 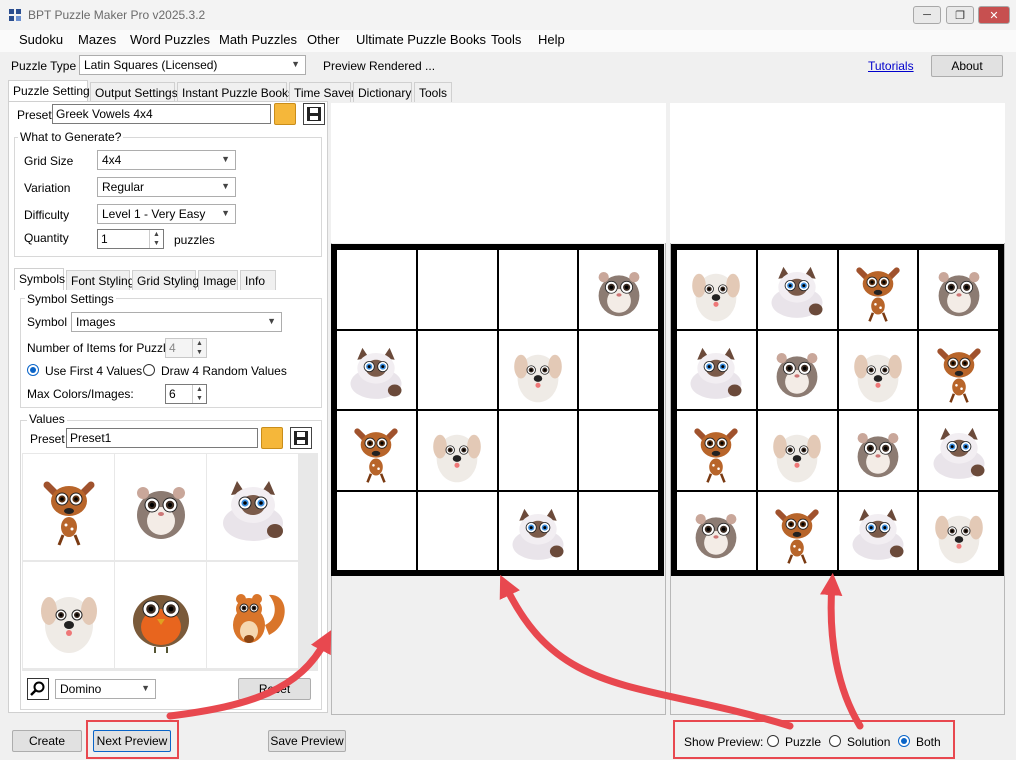 What do you see at coordinates (842, 651) in the screenshot?
I see `arrow-to-solution` at bounding box center [842, 651].